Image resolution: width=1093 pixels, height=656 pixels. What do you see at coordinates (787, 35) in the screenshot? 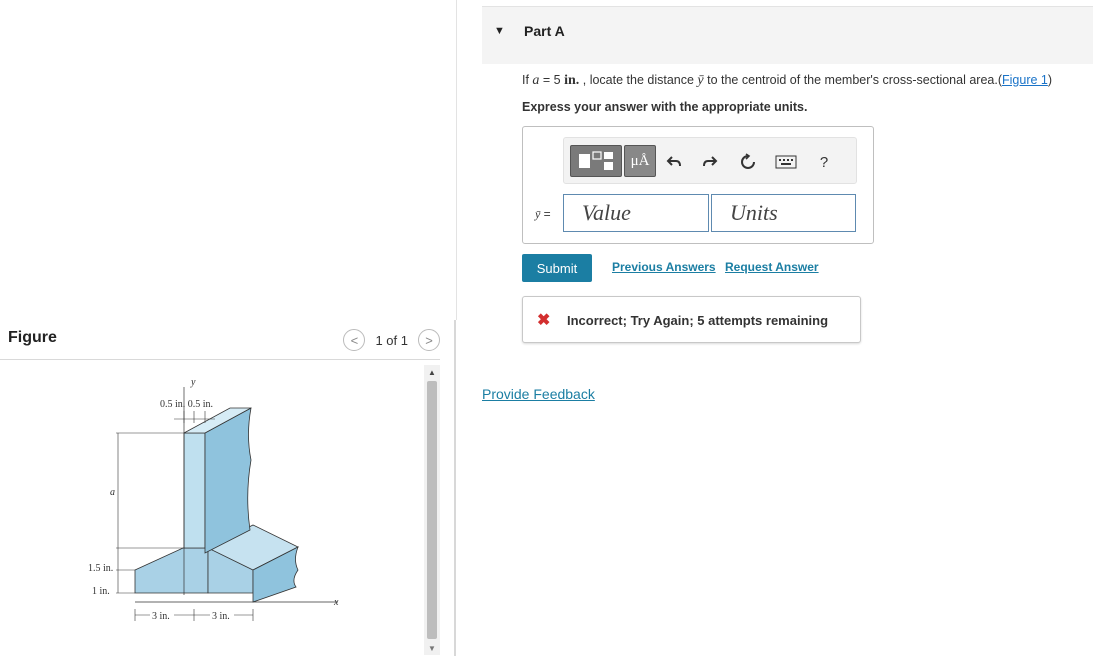
I see `part-a-header: ▼ Part A` at bounding box center [787, 35].